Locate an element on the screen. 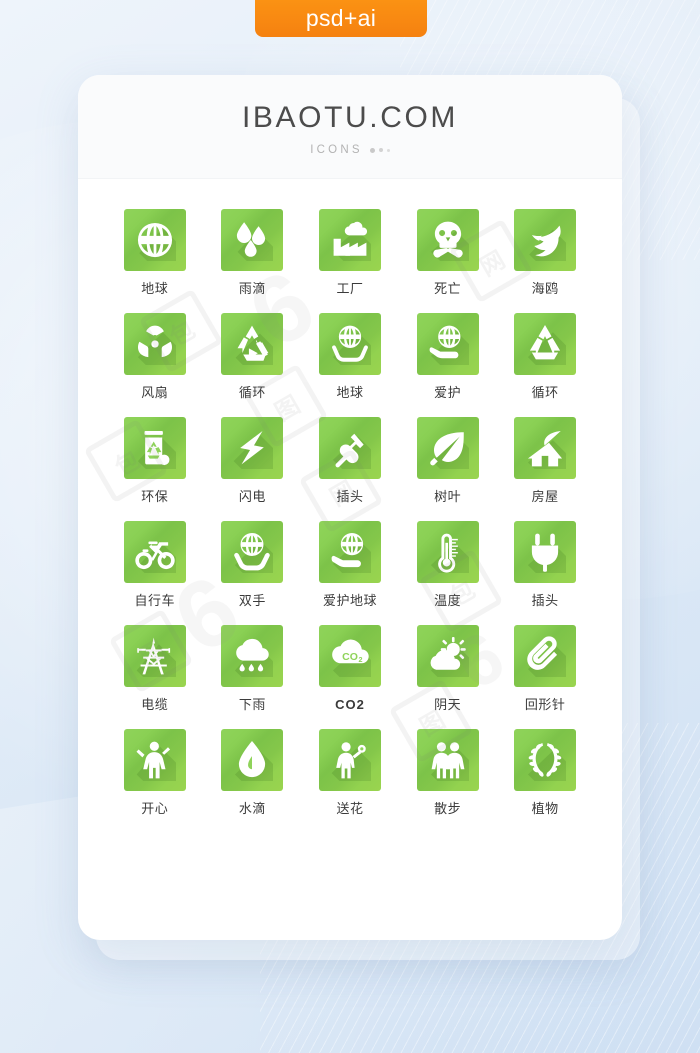 This screenshot has height=1053, width=700. icon-cell: 海鸥 is located at coordinates (545, 252).